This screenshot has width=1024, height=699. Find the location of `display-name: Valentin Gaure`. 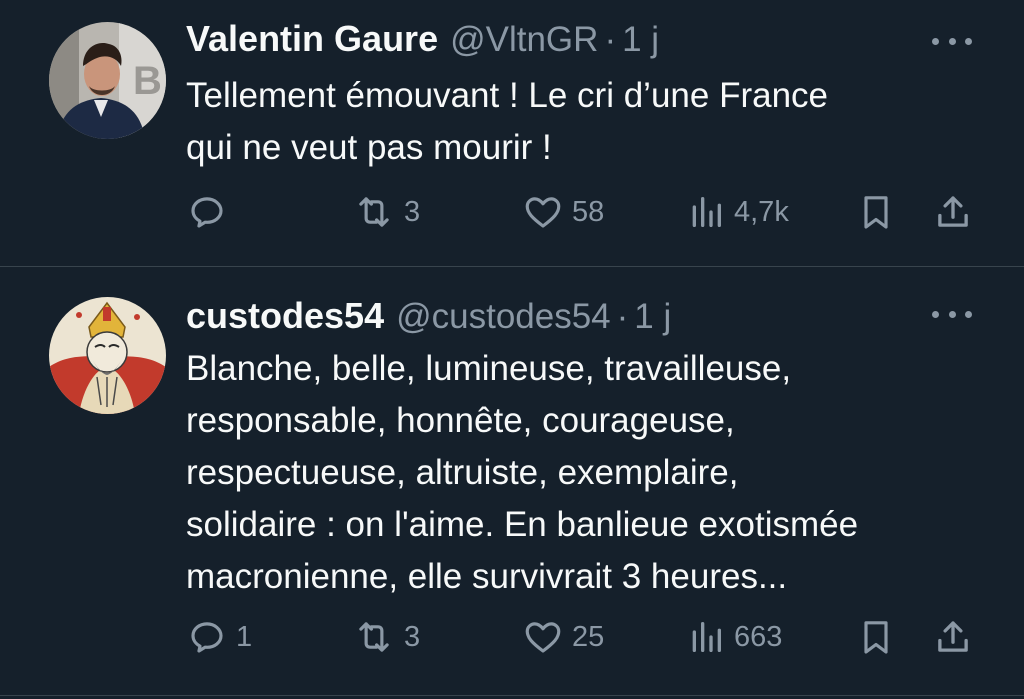

display-name: Valentin Gaure is located at coordinates (312, 39).